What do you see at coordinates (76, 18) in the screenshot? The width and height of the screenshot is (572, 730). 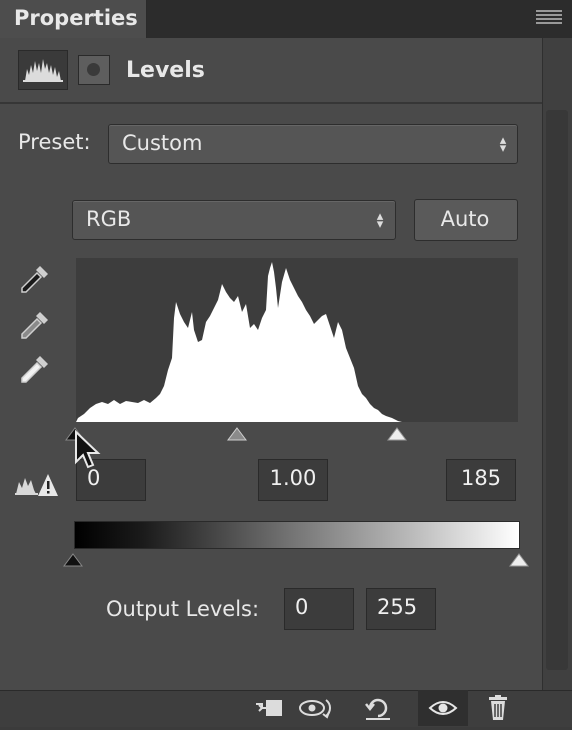 I see `tab-title: Properties` at bounding box center [76, 18].